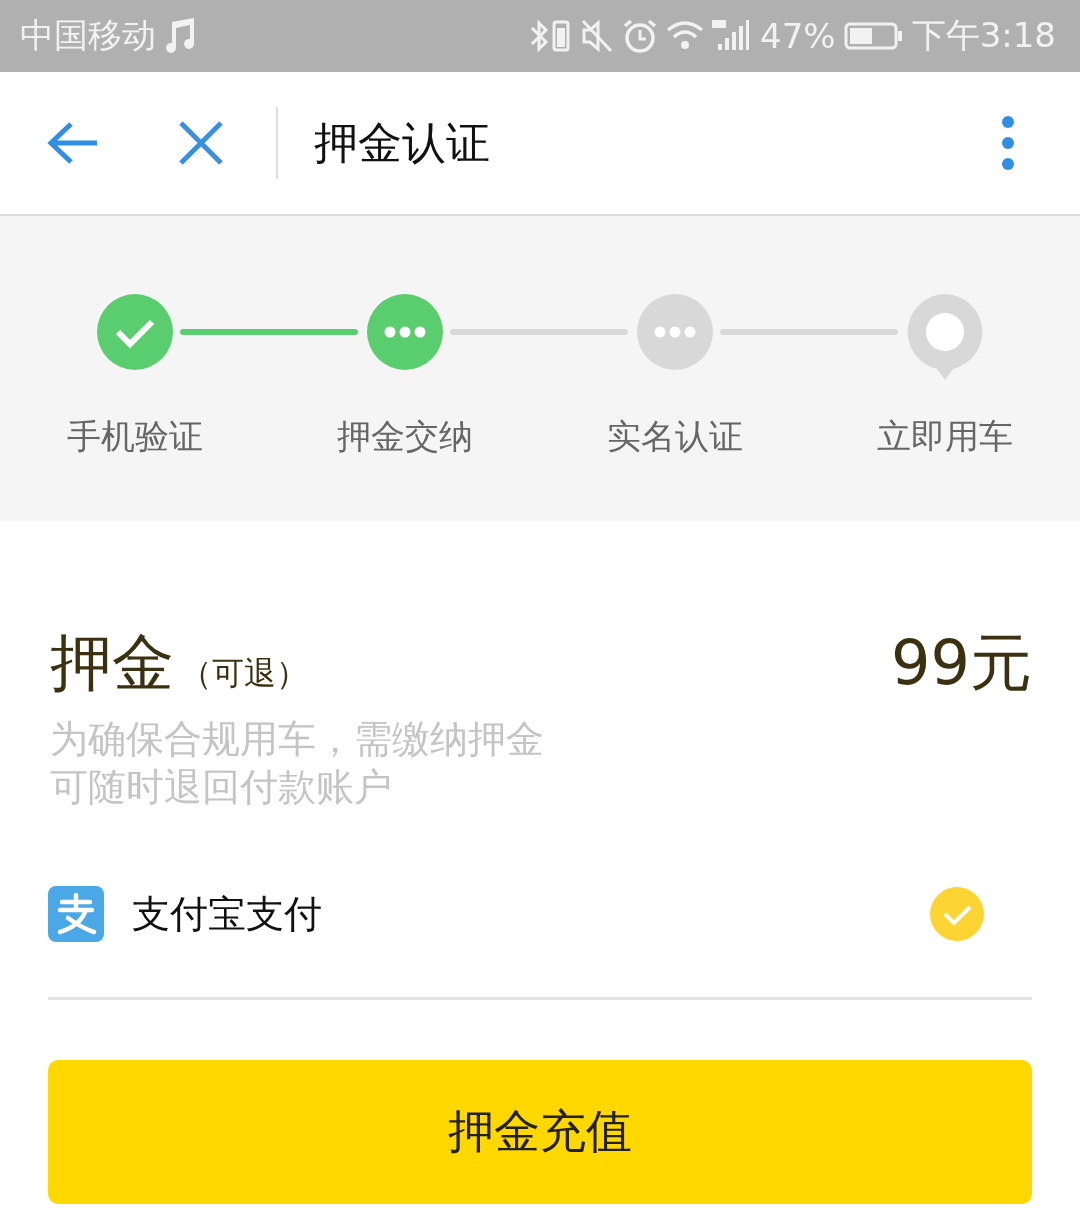  I want to click on mute-icon, so click(597, 36).